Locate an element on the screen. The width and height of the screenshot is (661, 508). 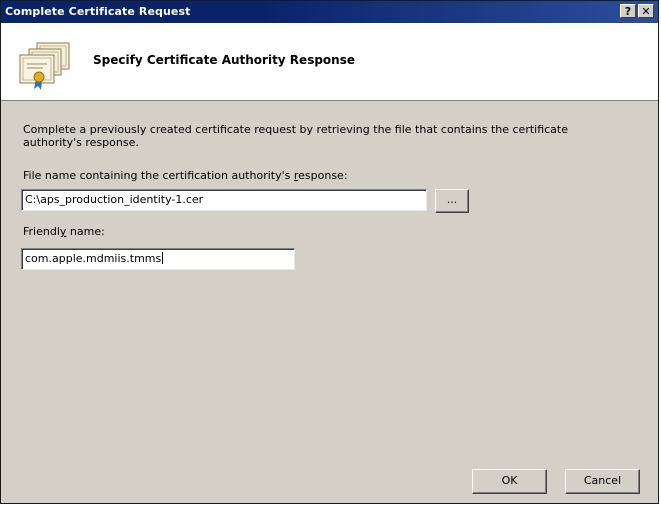
friendly-name-input: com.apple.mdmiis.tmms is located at coordinates (158, 259).